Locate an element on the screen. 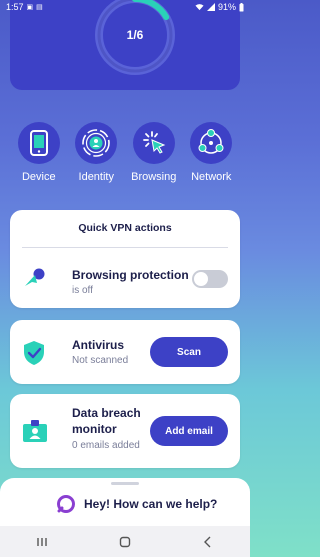  antivirus-card: Antivirus Not scanned Scan is located at coordinates (125, 352).